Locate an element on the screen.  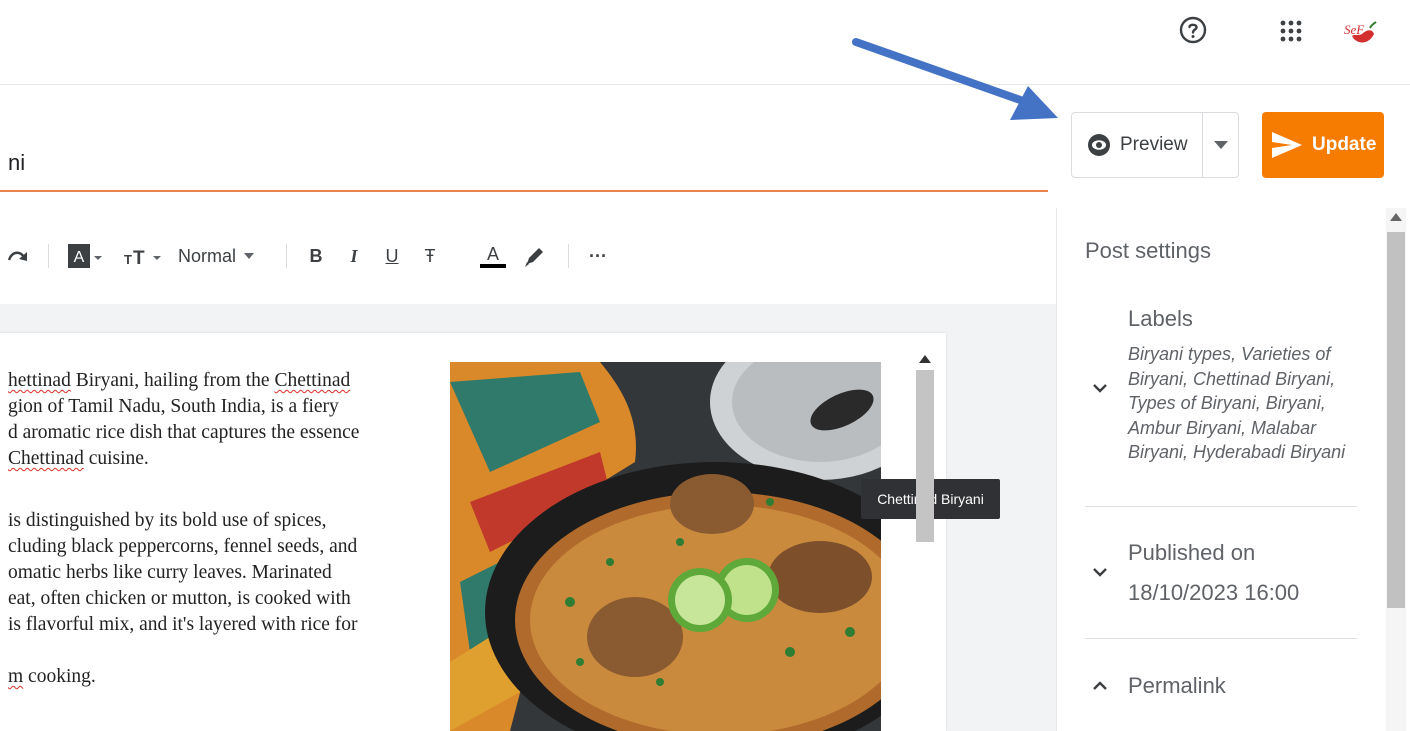
redo-icon is located at coordinates (17, 256).